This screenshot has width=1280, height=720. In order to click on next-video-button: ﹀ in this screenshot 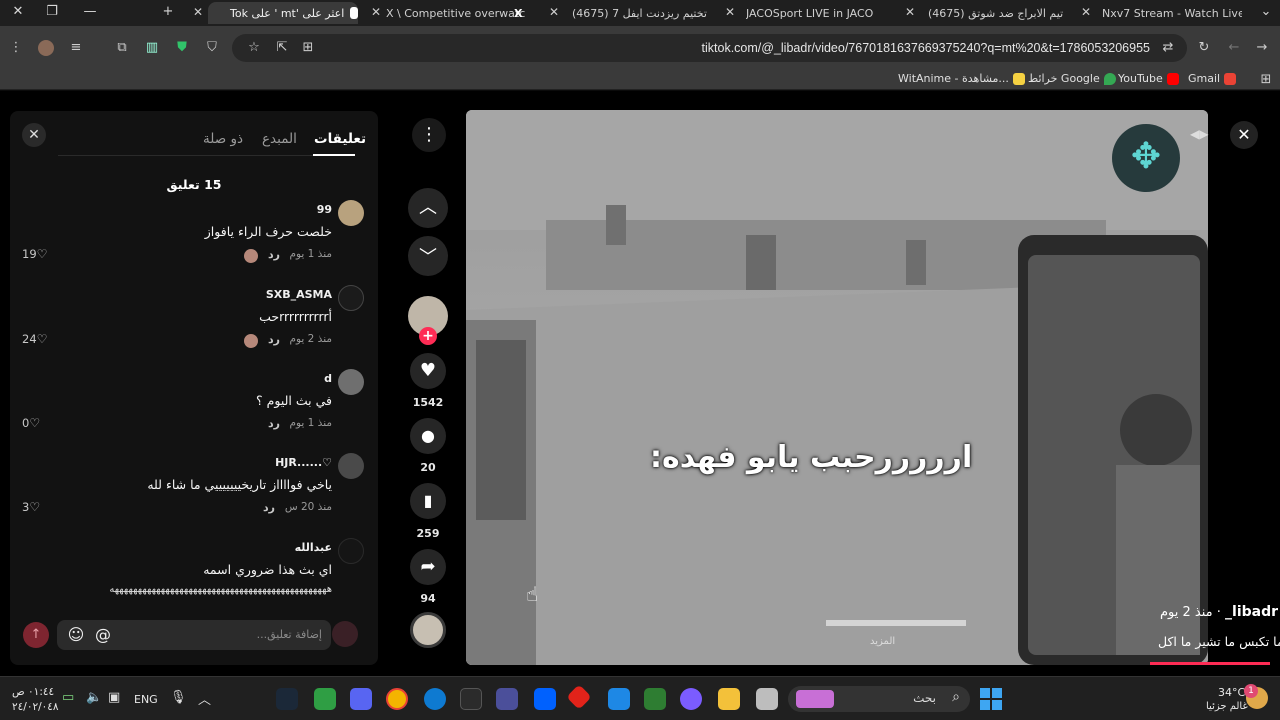, I will do `click(428, 256)`.